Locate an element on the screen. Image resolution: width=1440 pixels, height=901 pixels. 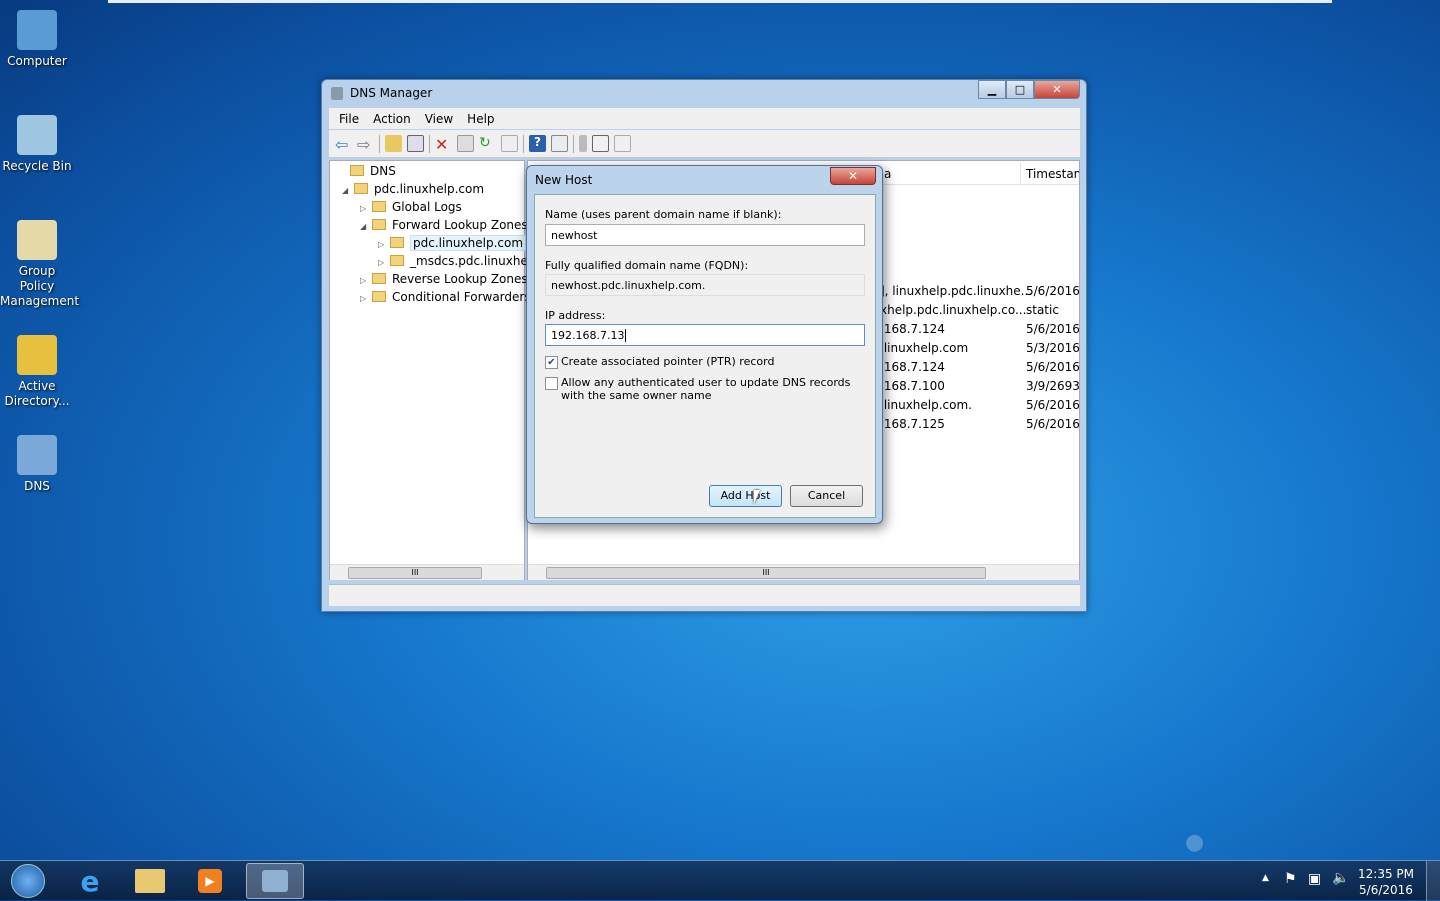
cancel-button: Cancel is located at coordinates (826, 496).